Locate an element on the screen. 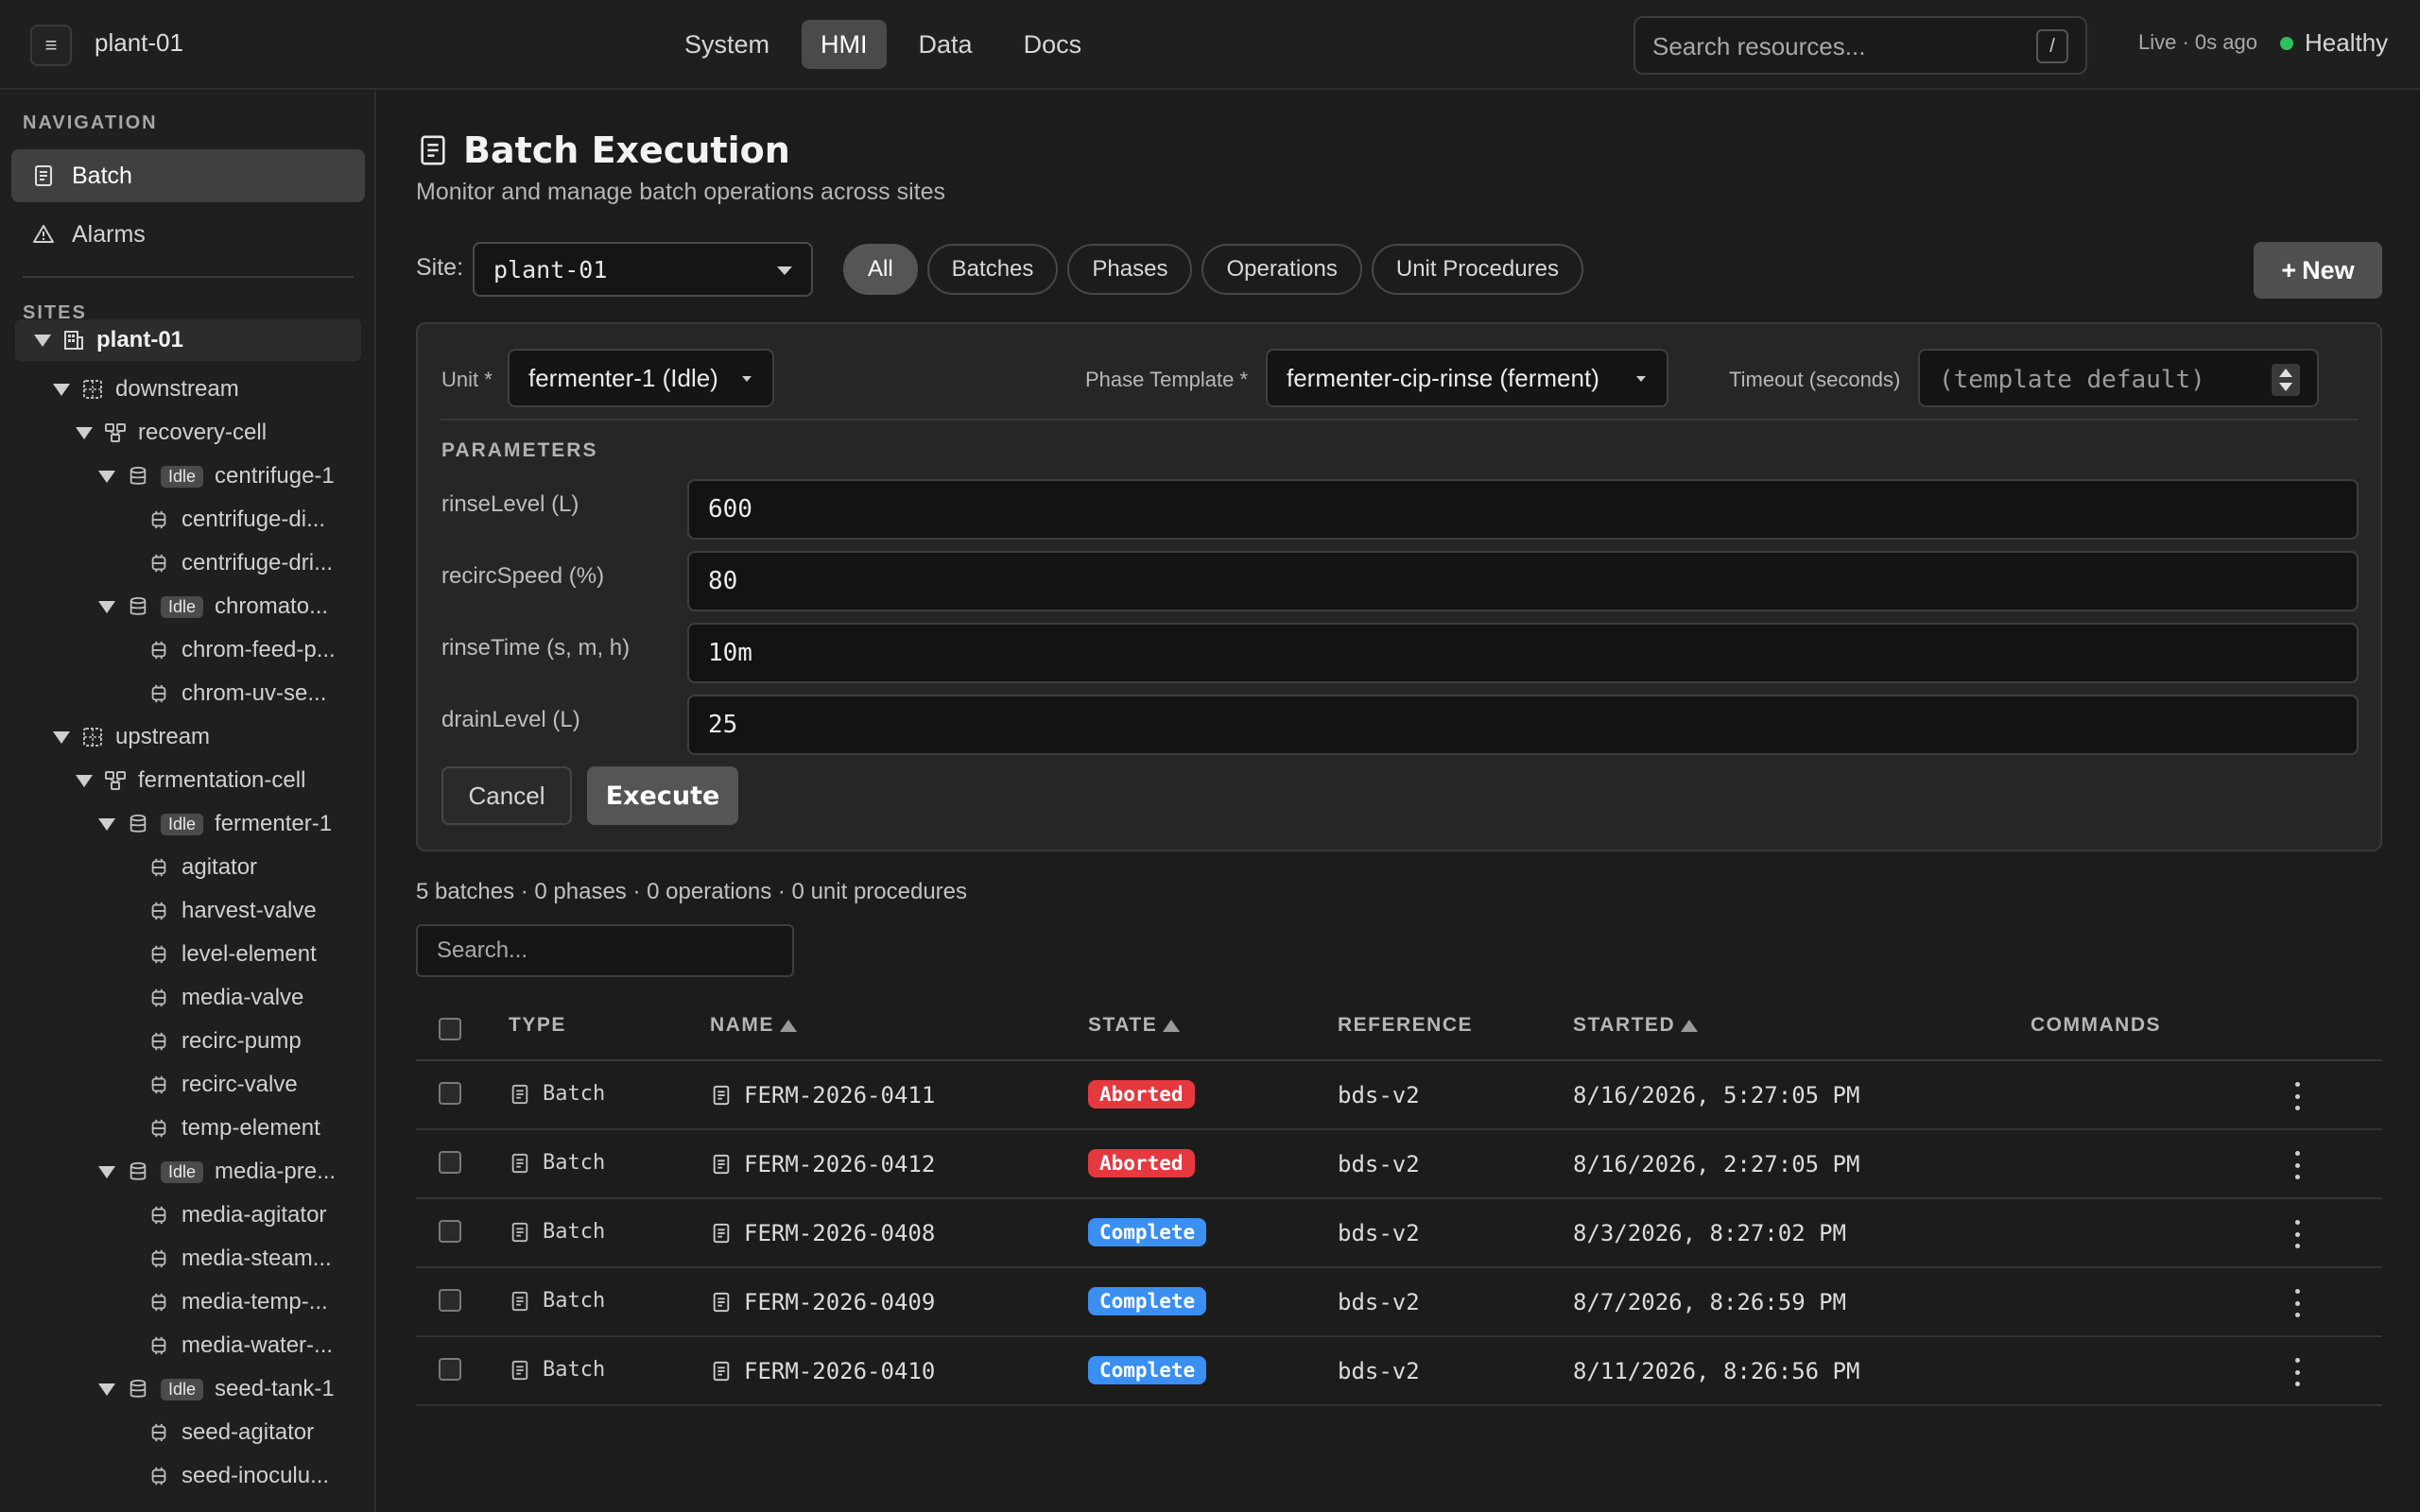 Image resolution: width=2420 pixels, height=1512 pixels. tree-item-module: agitator is located at coordinates (202, 867).